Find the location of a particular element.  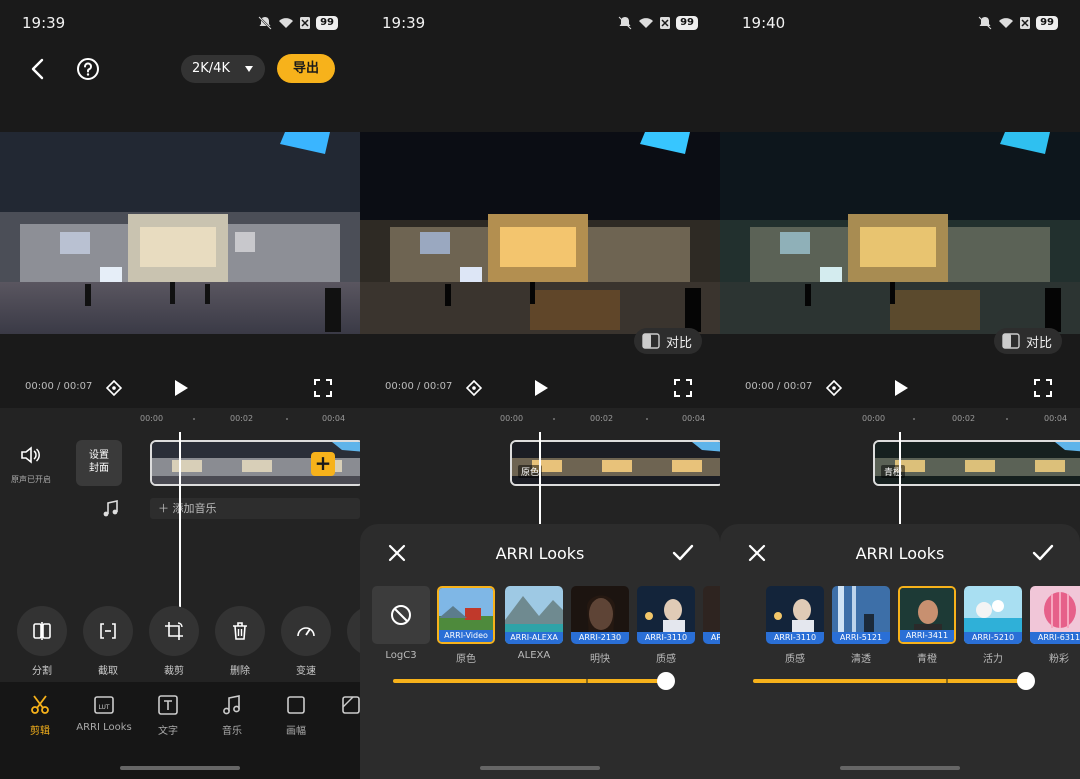

help-icon is located at coordinates (88, 69).